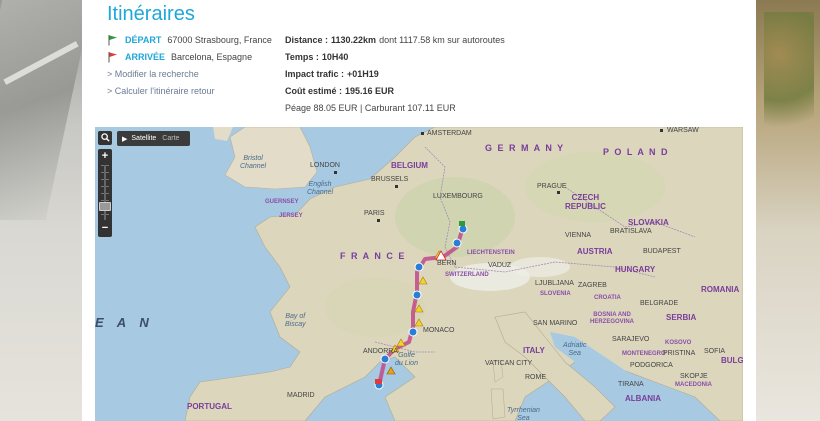 The width and height of the screenshot is (820, 421). I want to click on map-label-warsaw: WARSAW, so click(683, 130).